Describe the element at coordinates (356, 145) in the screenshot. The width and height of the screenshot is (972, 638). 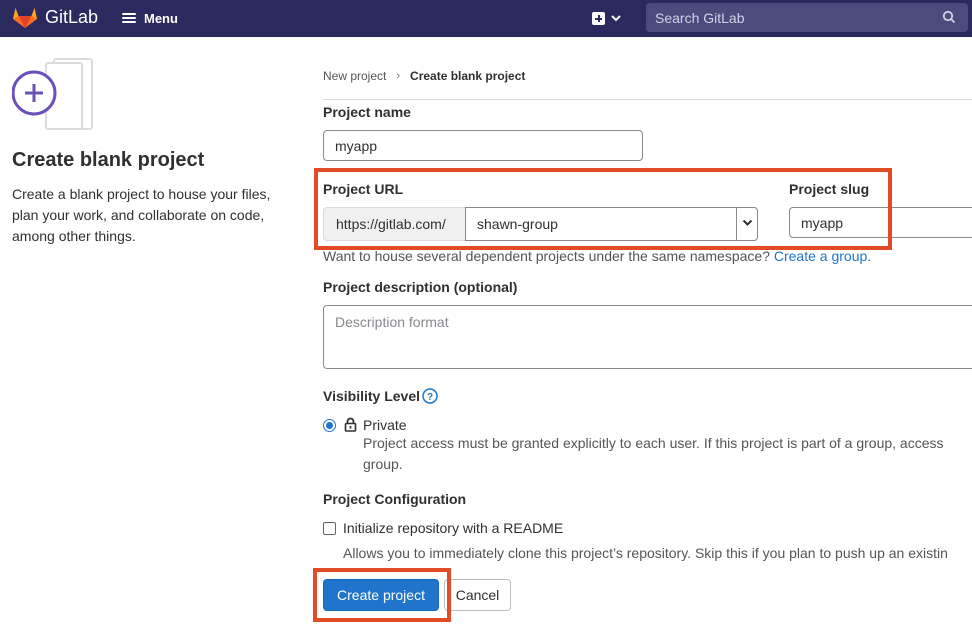
I see `project-name-value: myapp` at that location.